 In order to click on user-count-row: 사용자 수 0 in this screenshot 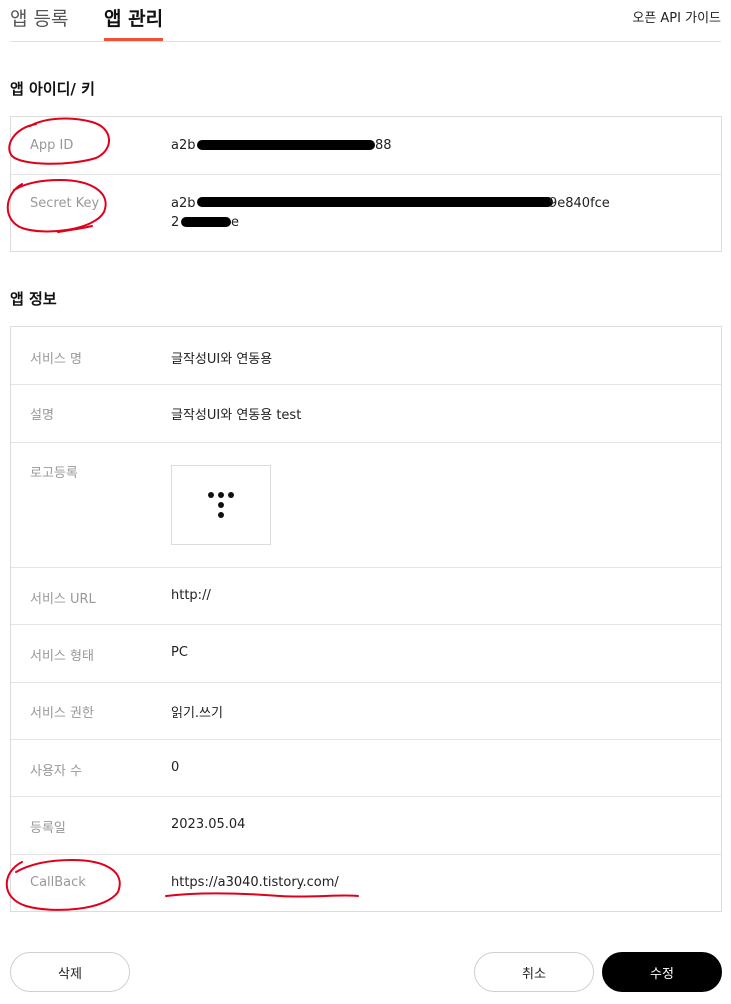, I will do `click(366, 768)`.